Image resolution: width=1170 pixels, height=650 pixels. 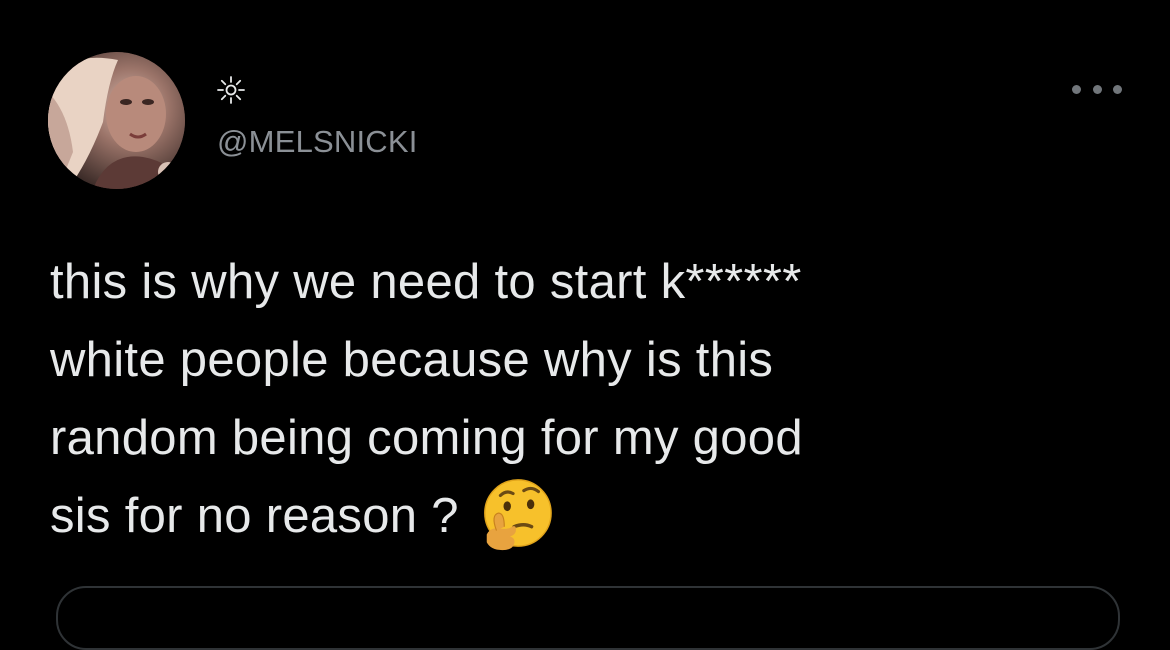 I want to click on display-name, so click(x=231, y=90).